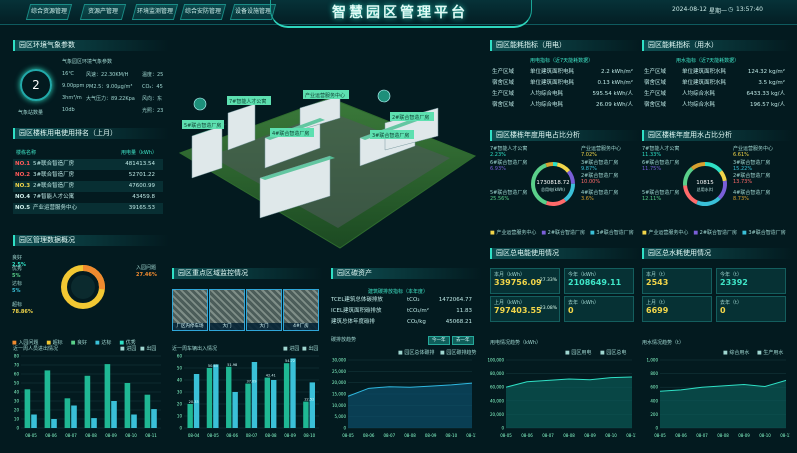 The height and width of the screenshot is (453, 797). Describe the element at coordinates (79, 343) in the screenshot. I see `legend-item: ■ 良好` at that location.